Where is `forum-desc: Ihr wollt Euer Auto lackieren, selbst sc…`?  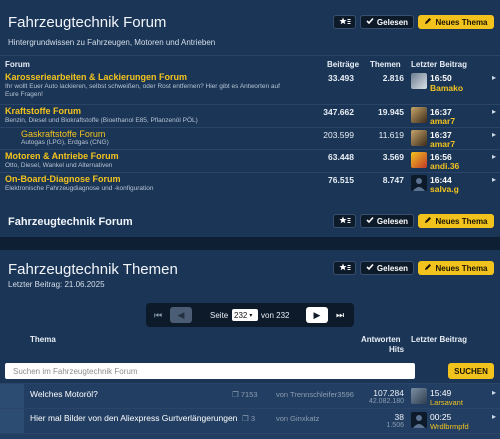 forum-desc: Ihr wollt Euer Auto lackieren, selbst sc… is located at coordinates (142, 86).